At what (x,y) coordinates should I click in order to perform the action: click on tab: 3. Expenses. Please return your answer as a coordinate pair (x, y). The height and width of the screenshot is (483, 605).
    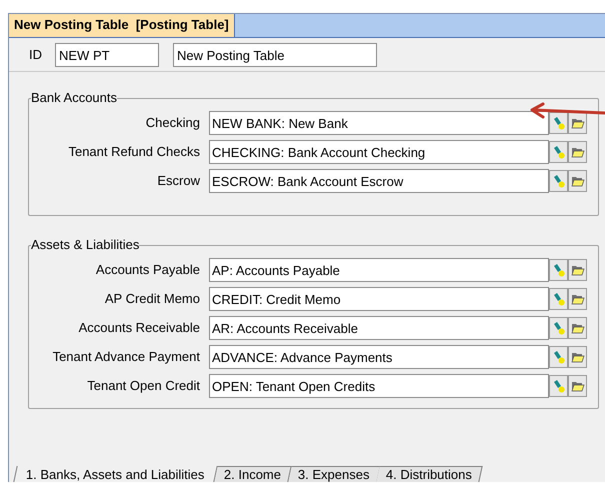
    Looking at the image, I should click on (334, 474).